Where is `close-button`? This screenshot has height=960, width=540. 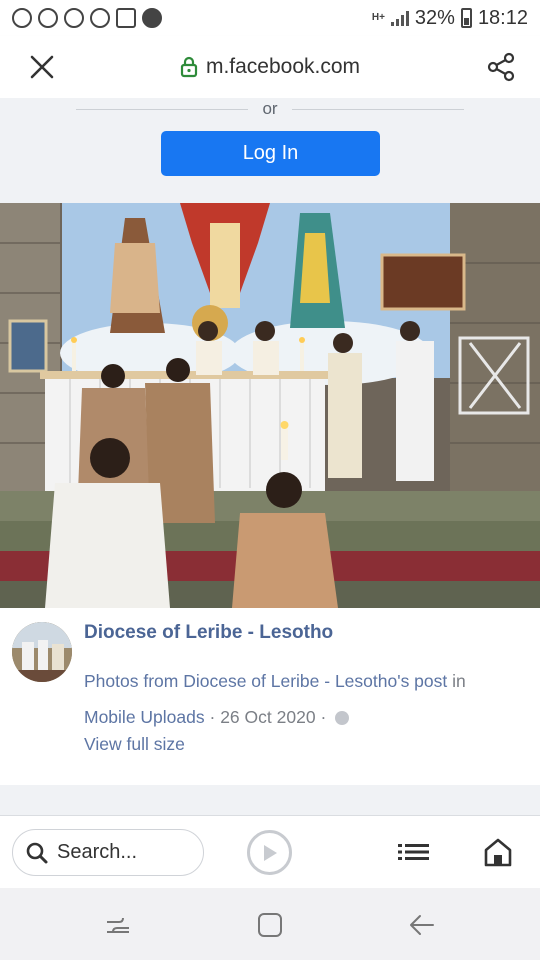 close-button is located at coordinates (42, 67).